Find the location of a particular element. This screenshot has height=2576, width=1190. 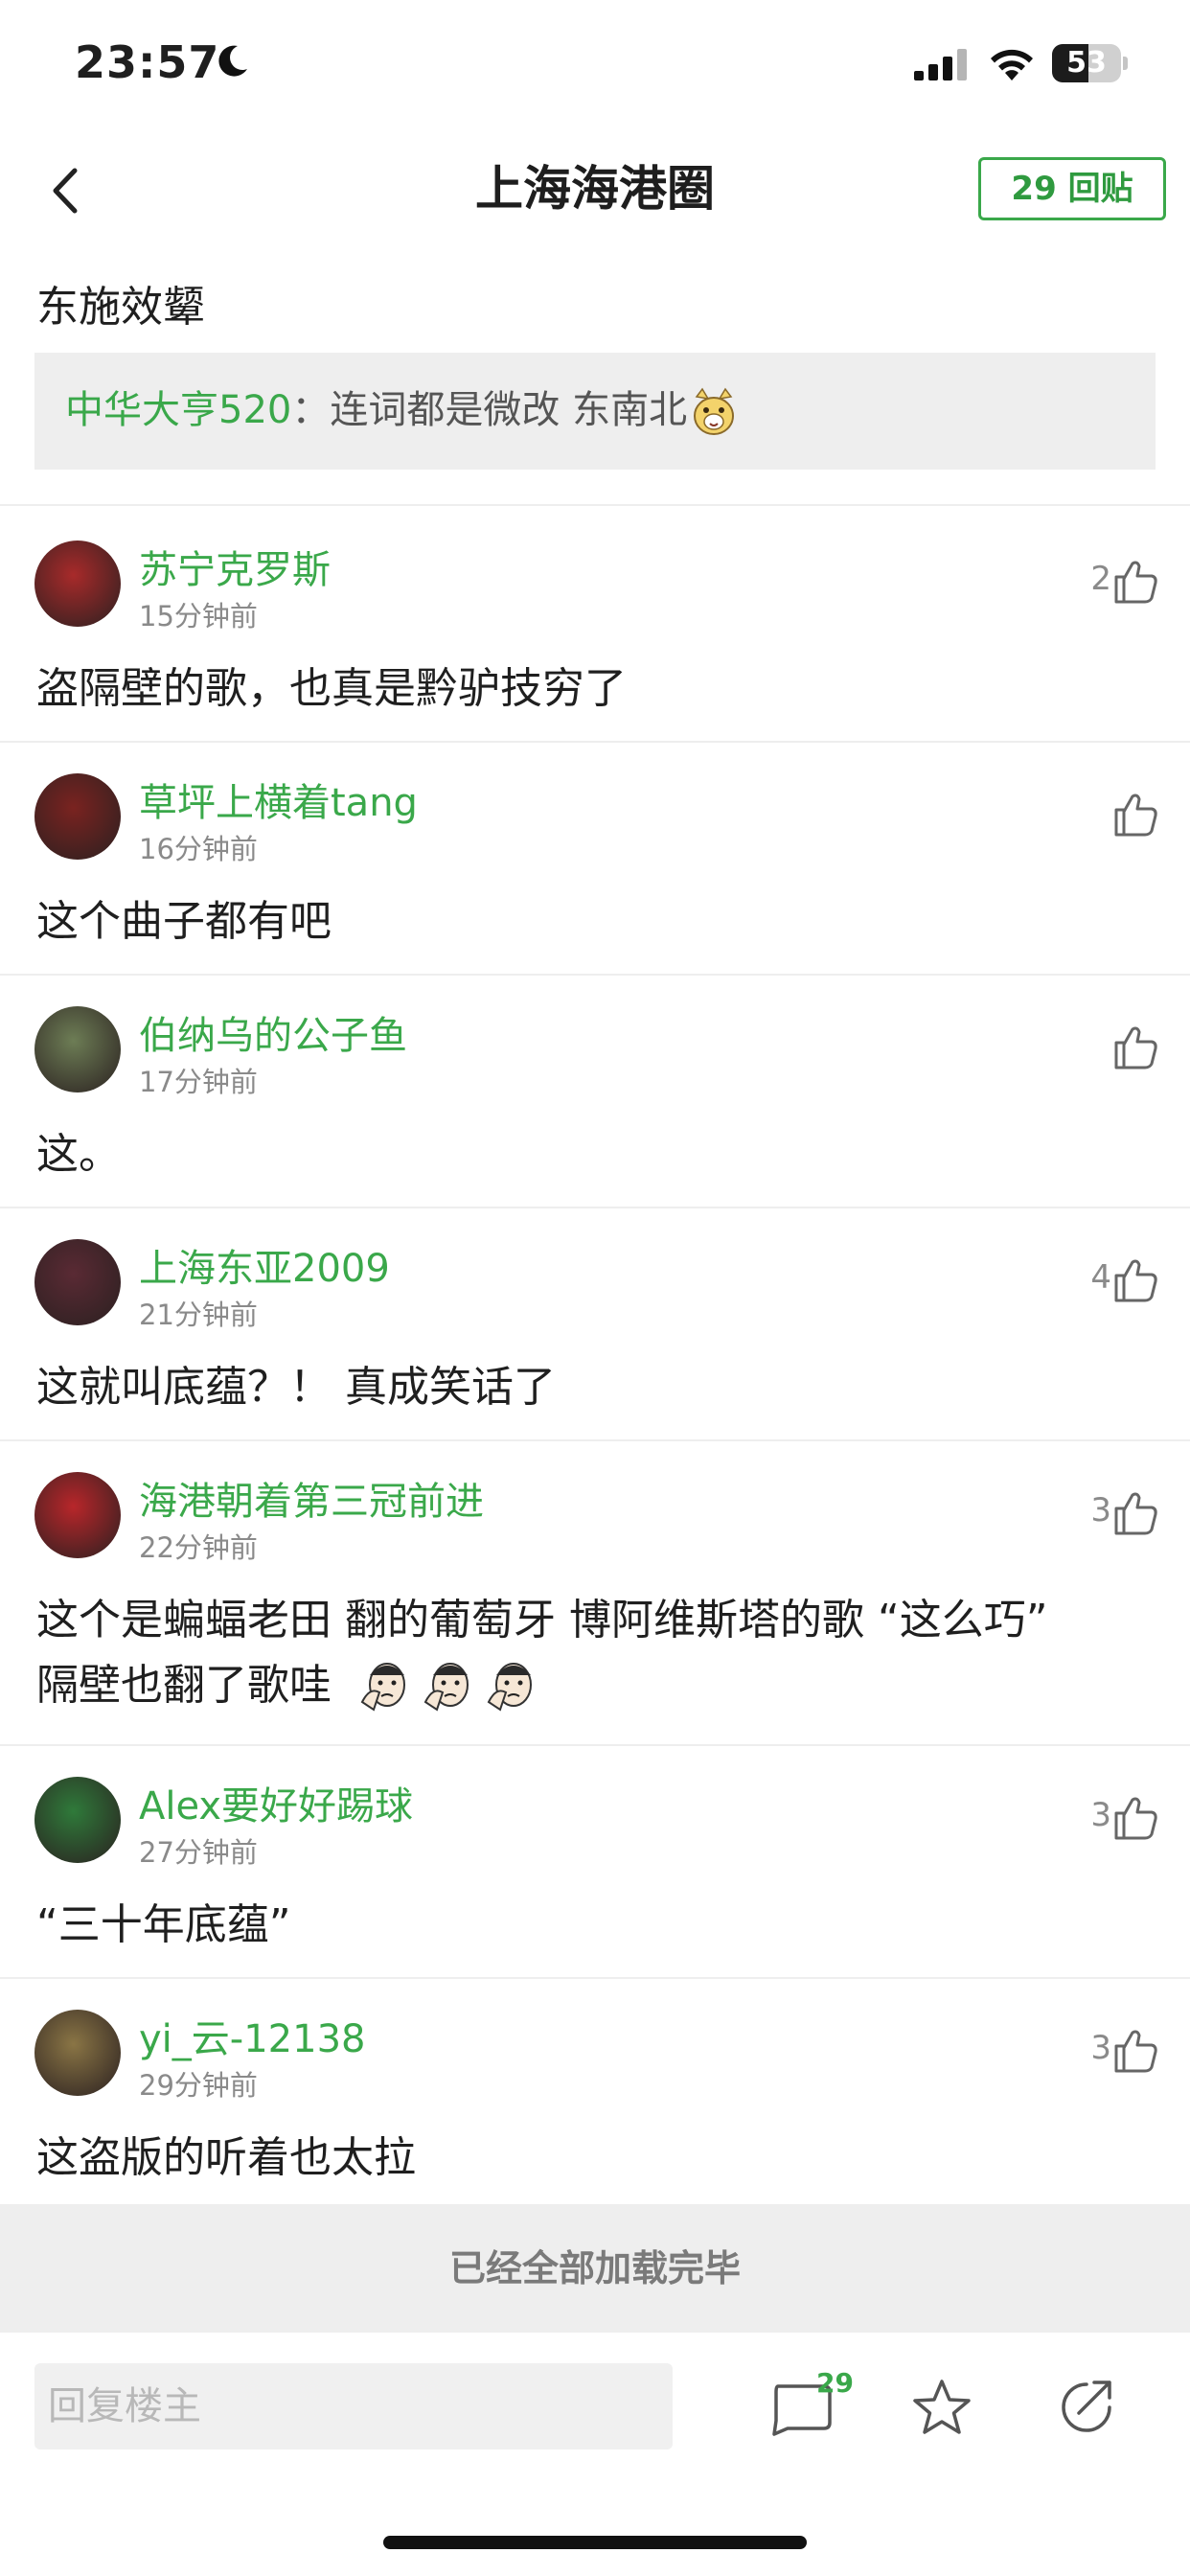

comment-username: 上海东亚2009 is located at coordinates (264, 1265).